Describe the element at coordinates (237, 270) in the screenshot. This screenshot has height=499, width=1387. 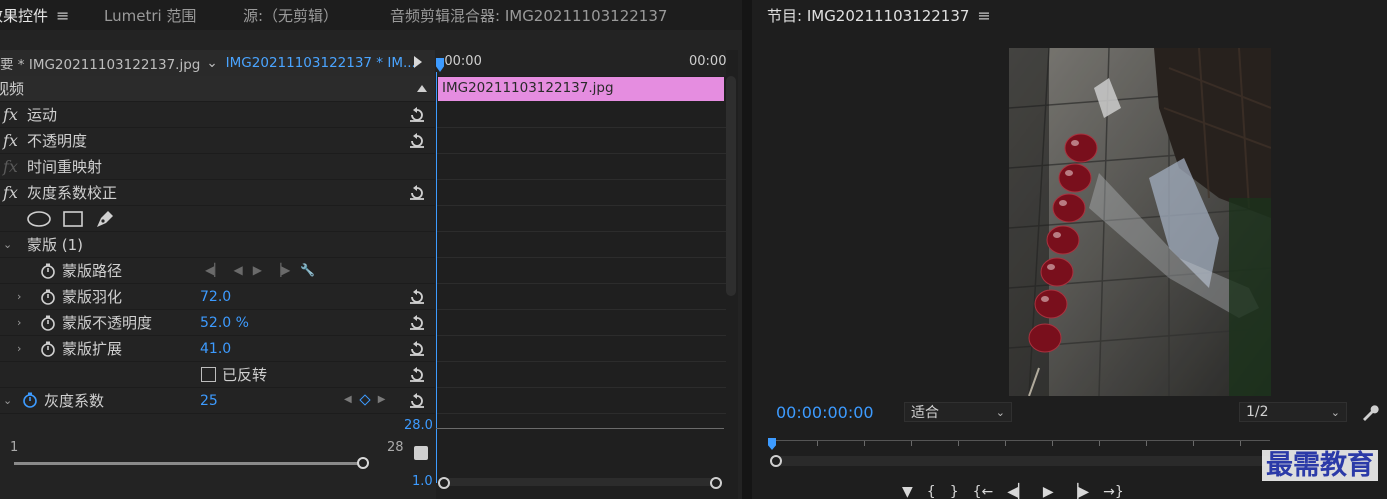
I see `track-backward-icon: ◀` at that location.